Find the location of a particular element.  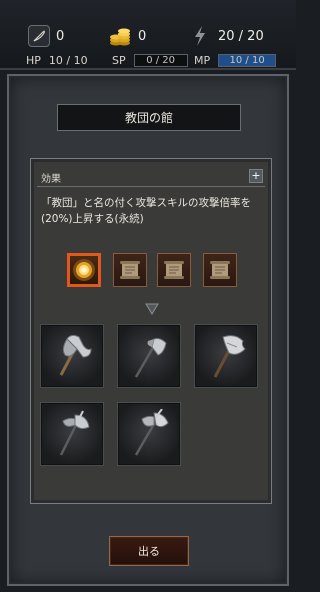

energy-resource: 20 / 20 is located at coordinates (228, 36).